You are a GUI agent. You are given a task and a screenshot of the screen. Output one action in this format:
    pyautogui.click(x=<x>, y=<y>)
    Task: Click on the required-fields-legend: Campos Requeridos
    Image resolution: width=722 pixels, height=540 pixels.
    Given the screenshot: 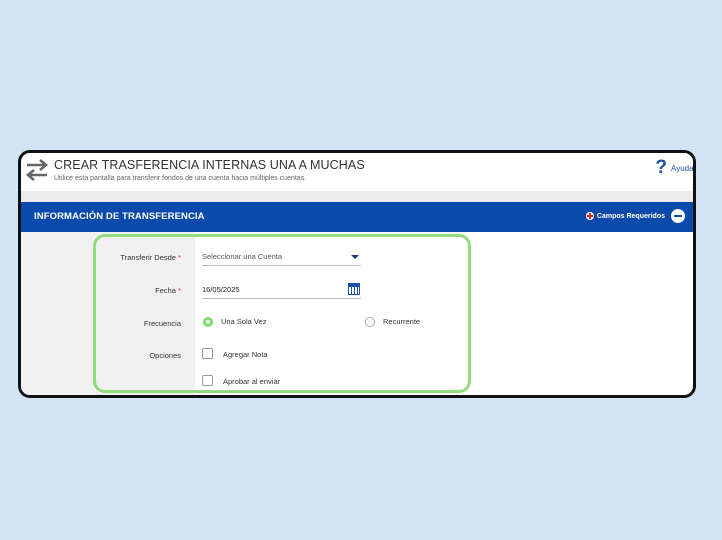 What is the action you would take?
    pyautogui.click(x=625, y=216)
    